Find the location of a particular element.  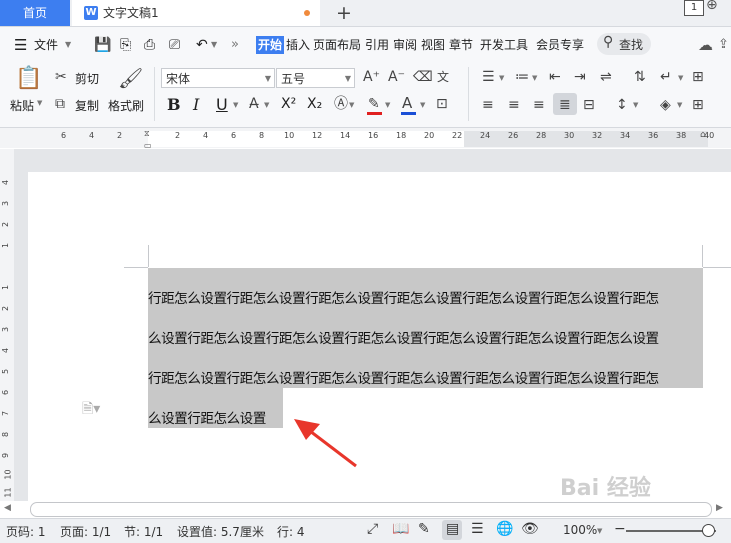

status-page: 页面: 1/1 is located at coordinates (85, 531).